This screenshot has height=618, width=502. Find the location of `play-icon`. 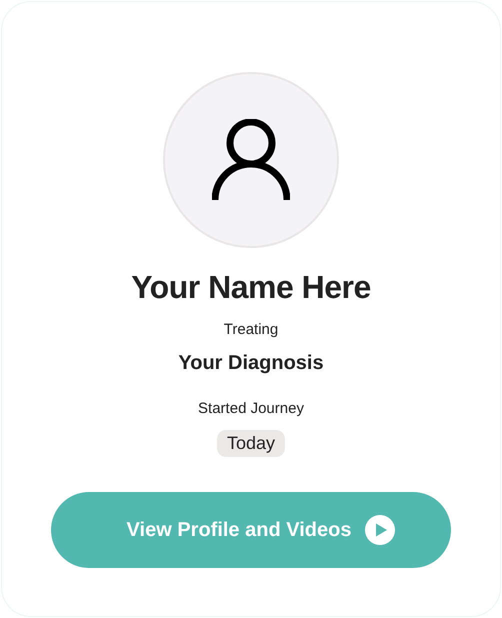

play-icon is located at coordinates (380, 530).